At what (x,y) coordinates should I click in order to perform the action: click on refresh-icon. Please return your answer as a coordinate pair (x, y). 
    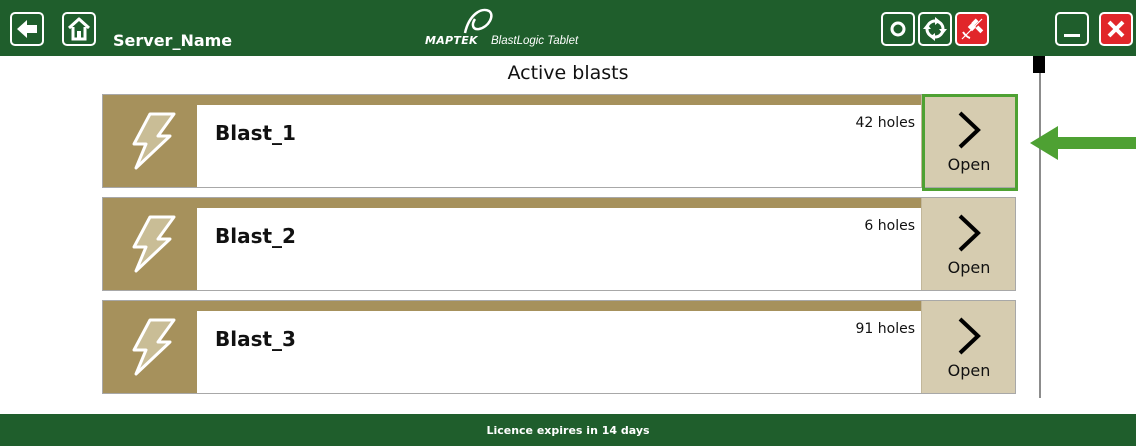
    Looking at the image, I should click on (898, 29).